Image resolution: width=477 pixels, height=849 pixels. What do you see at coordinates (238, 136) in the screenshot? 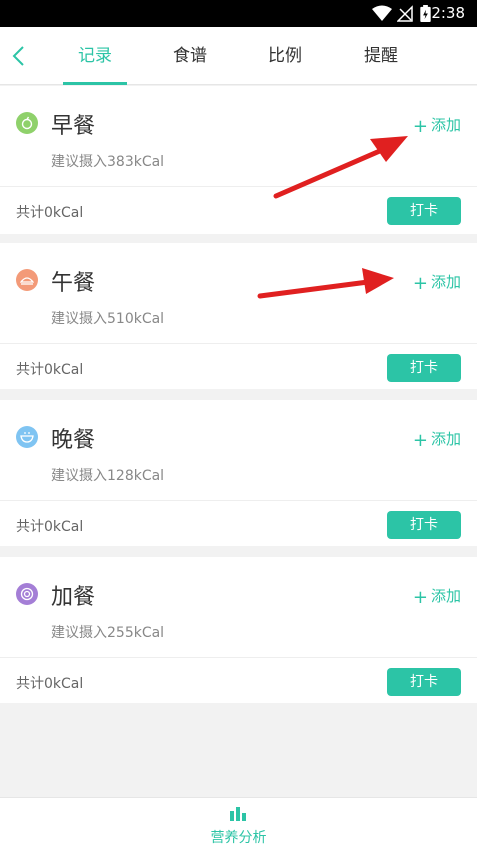
I see `meal-card-header: 早餐 建议摄入383kCal + 添加` at bounding box center [238, 136].